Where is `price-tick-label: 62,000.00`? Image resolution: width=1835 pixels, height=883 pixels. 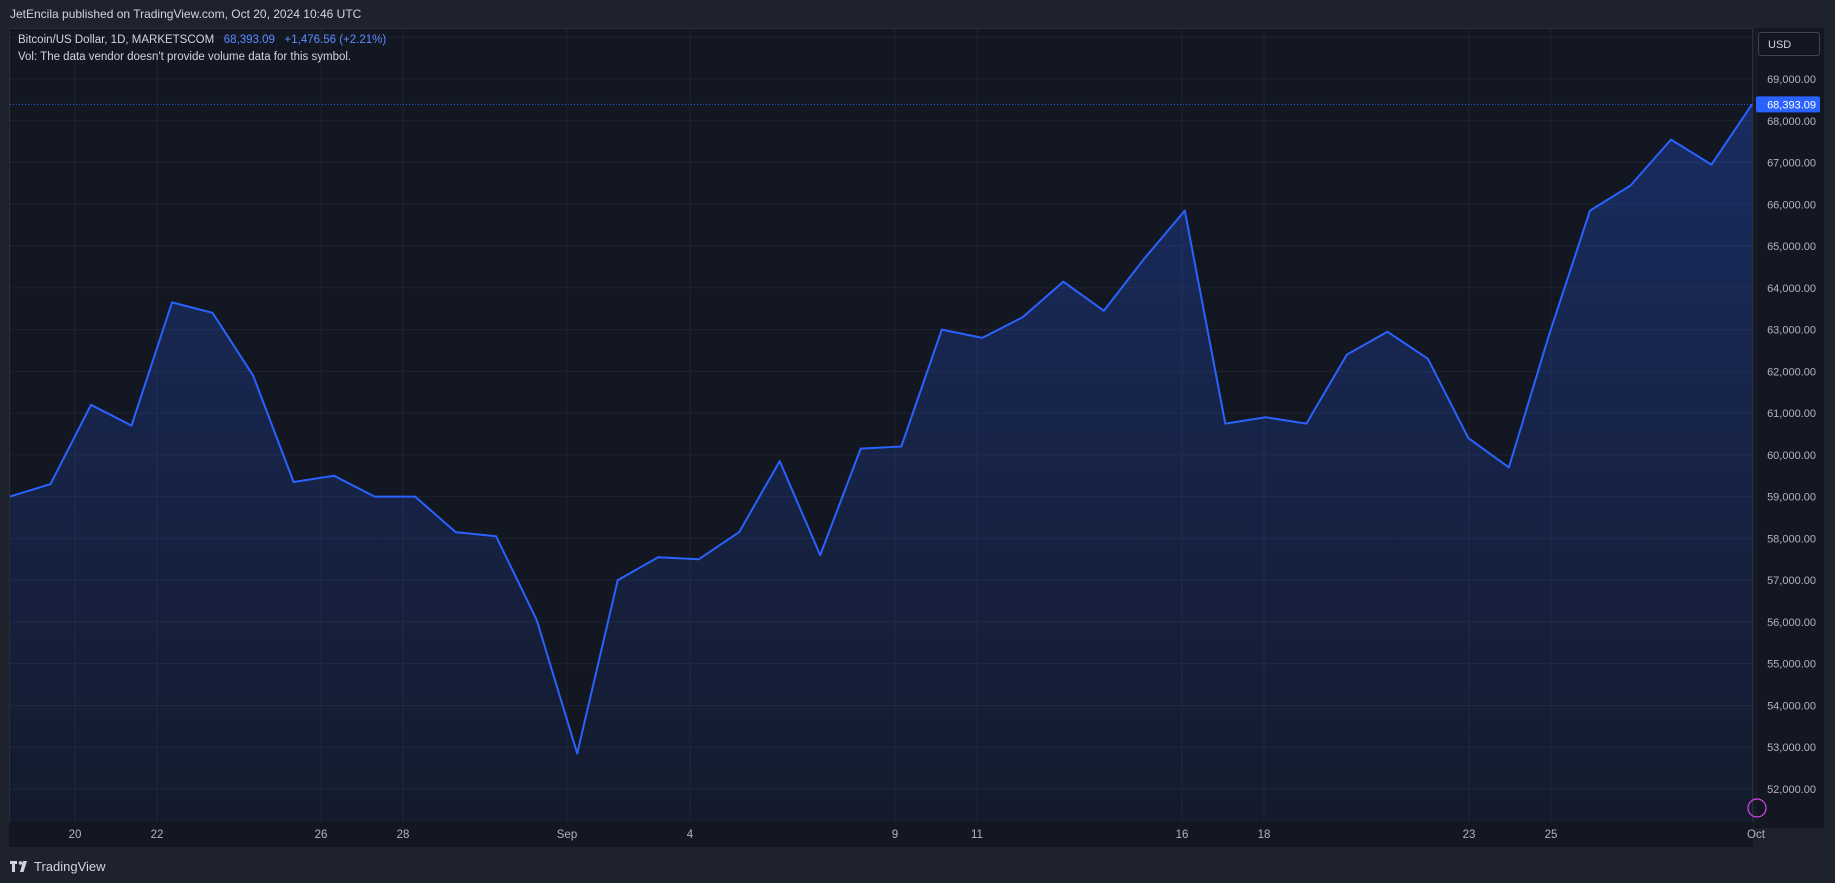
price-tick-label: 62,000.00 is located at coordinates (1791, 372).